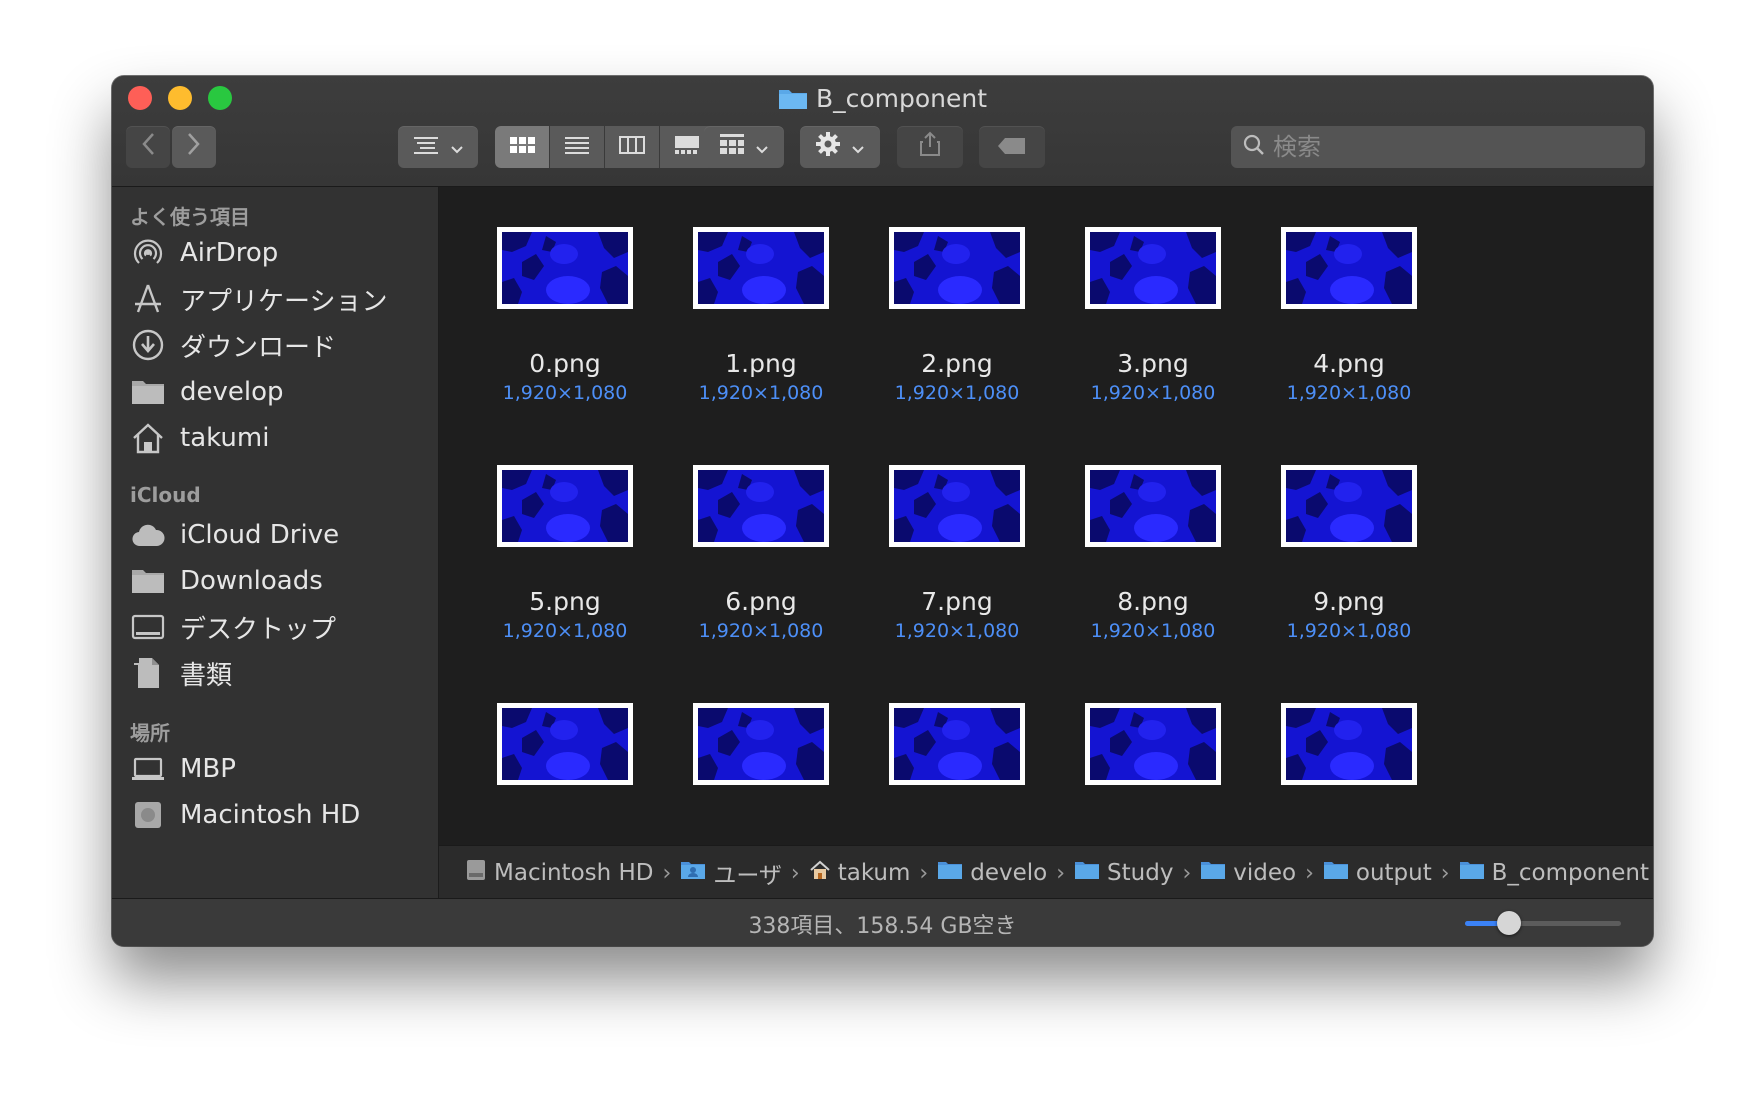 The width and height of the screenshot is (1764, 1096). I want to click on chevron-right-icon, so click(194, 147).